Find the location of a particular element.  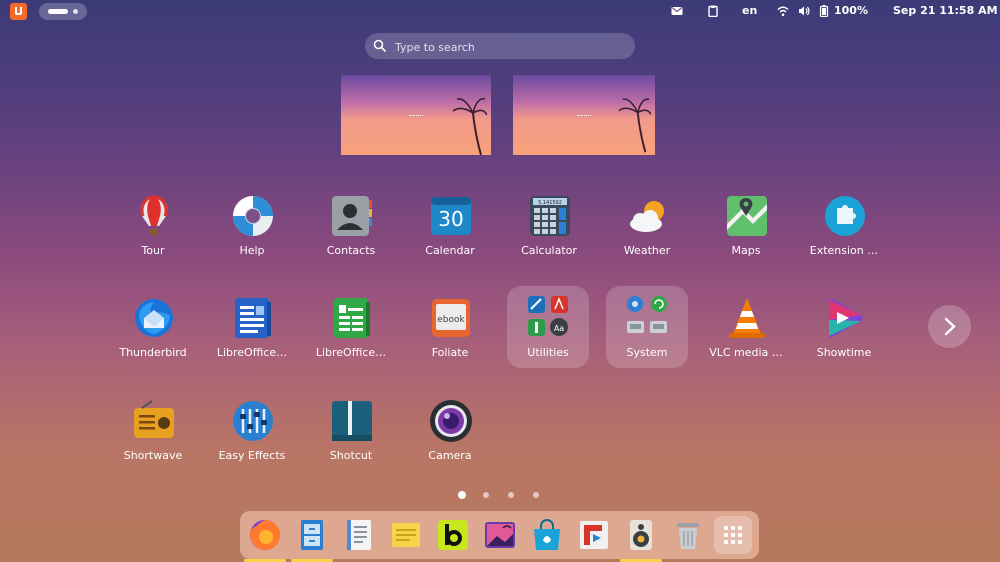

dock-flowblade is located at coordinates (594, 535).